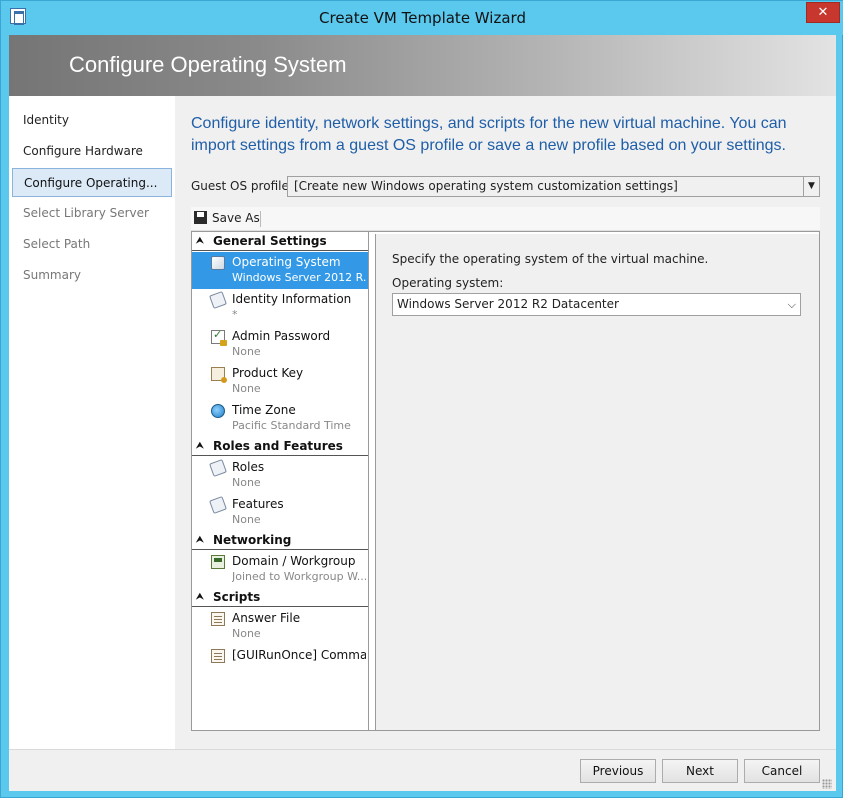  Describe the element at coordinates (823, 12) in the screenshot. I see `close-button: ✕` at that location.